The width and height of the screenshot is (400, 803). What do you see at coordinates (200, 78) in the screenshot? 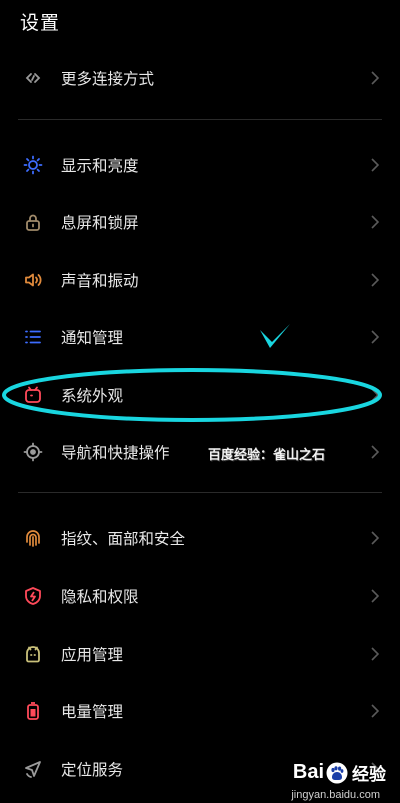
I see `settings-item-more-connections: 更多连接方式` at bounding box center [200, 78].